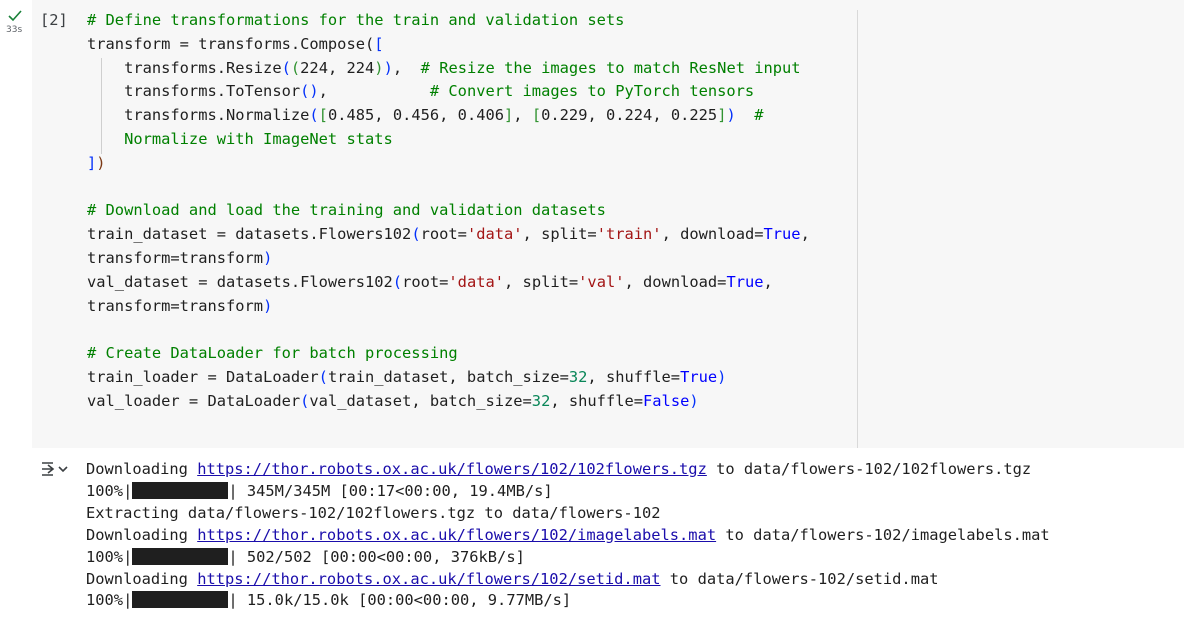 The image size is (1184, 631). Describe the element at coordinates (869, 469) in the screenshot. I see `output-text: to data/flowers-102/102flowers.tgz` at that location.